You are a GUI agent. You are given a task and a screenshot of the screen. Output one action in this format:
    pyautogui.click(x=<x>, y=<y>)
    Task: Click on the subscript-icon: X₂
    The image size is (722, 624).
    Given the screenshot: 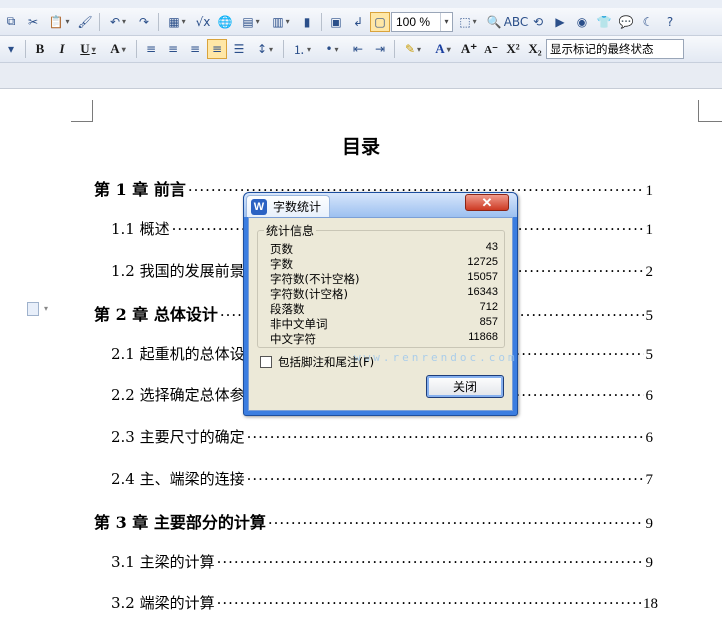 What is the action you would take?
    pyautogui.click(x=535, y=49)
    